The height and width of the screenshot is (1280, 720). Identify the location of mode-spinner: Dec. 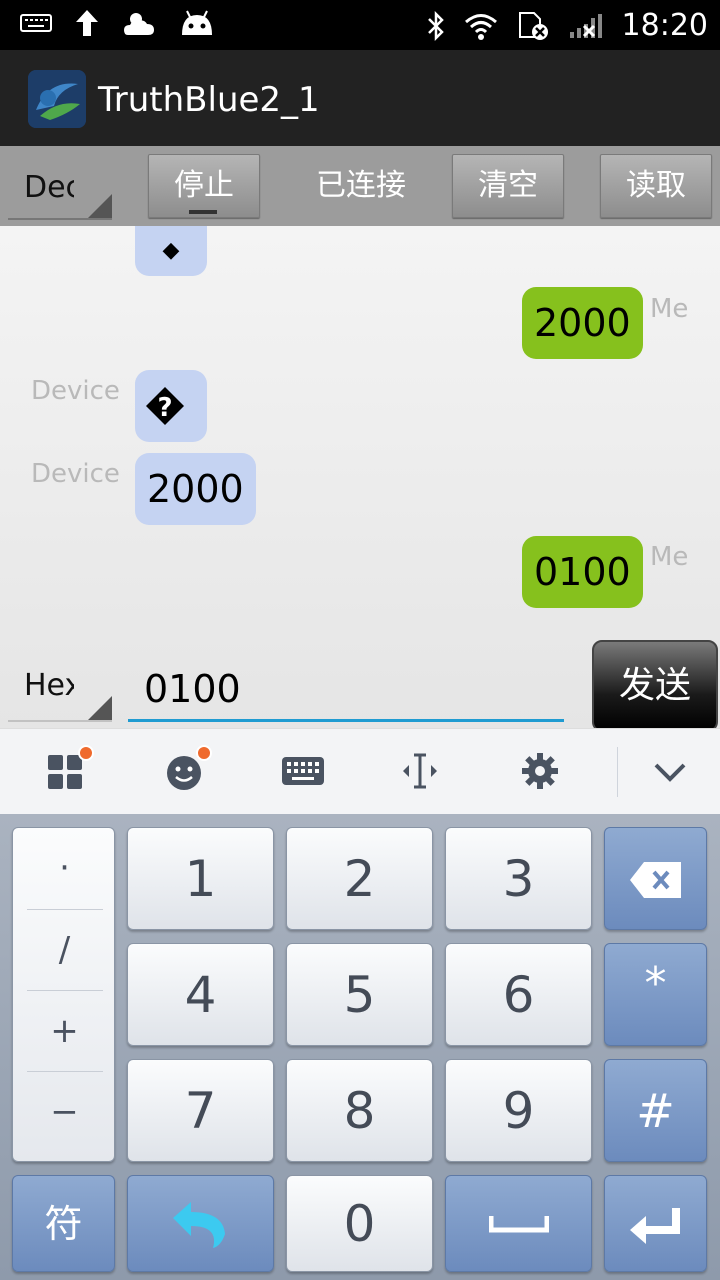
(56, 183).